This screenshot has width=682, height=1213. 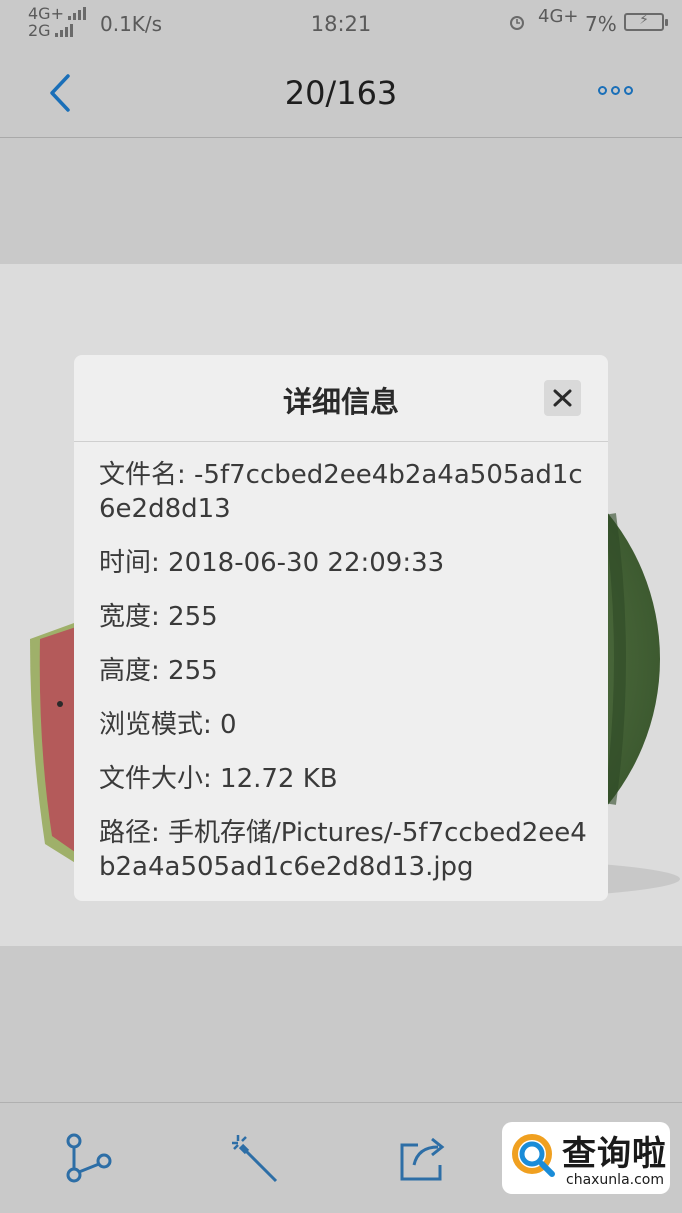 What do you see at coordinates (279, 779) in the screenshot?
I see `detail-value: 12.72 KB` at bounding box center [279, 779].